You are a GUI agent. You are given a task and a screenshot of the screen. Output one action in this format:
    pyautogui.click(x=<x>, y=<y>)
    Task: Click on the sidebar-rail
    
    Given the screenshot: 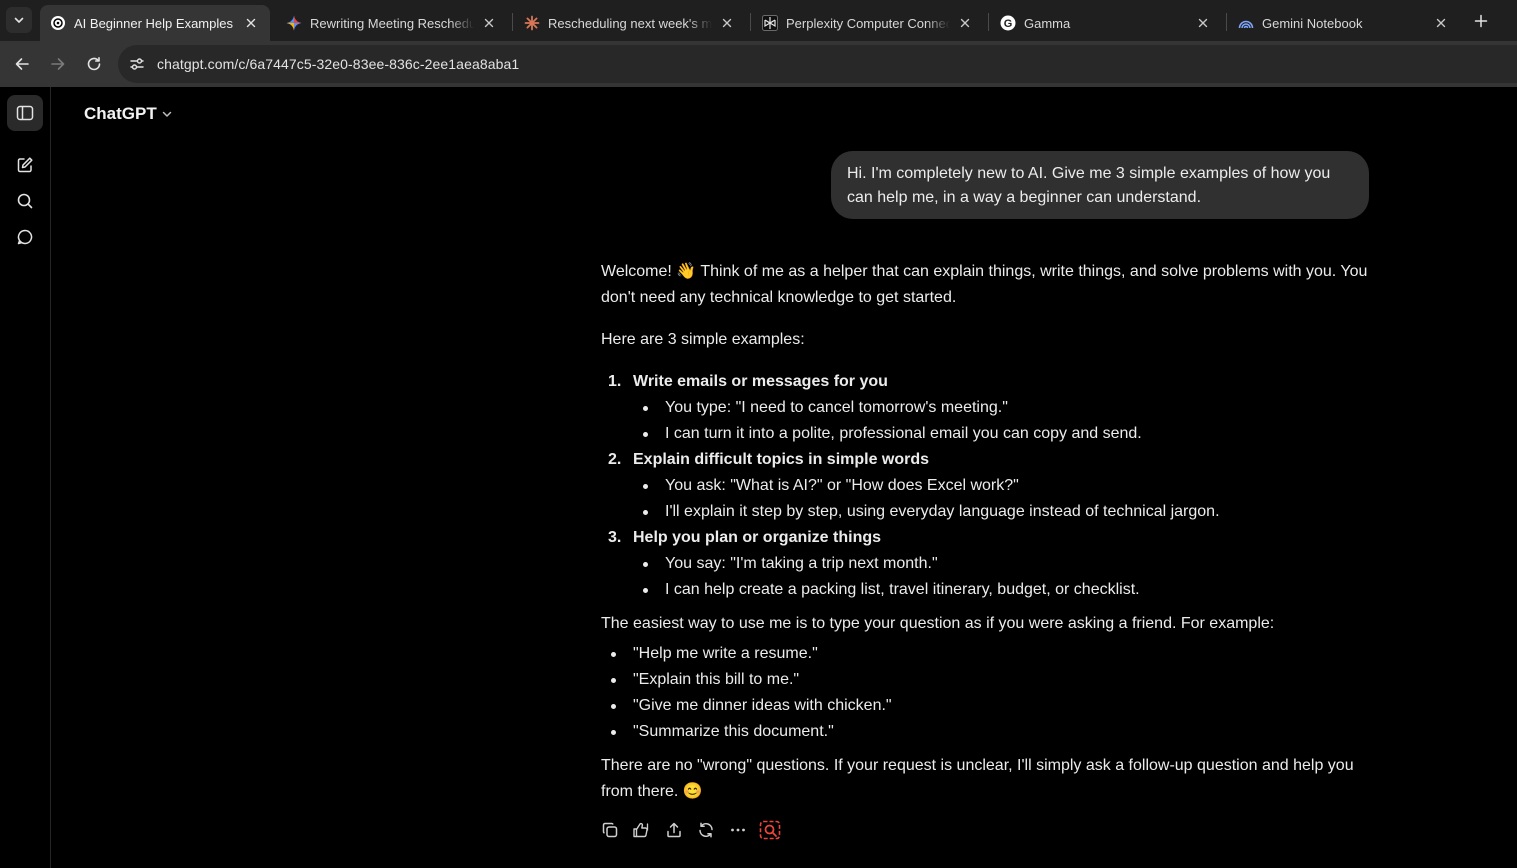 What is the action you would take?
    pyautogui.click(x=25, y=477)
    